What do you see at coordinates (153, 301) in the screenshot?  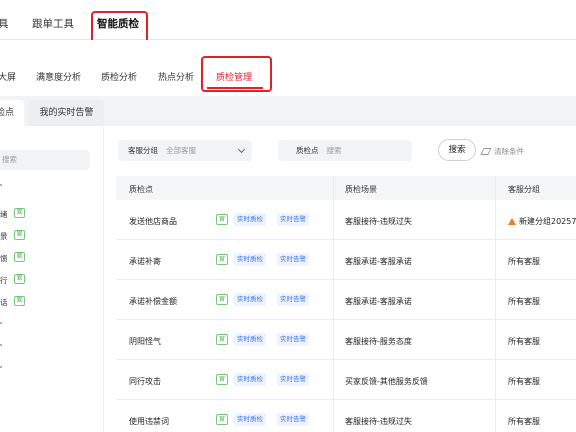 I see `qa-point-name: 承诺补偿金额` at bounding box center [153, 301].